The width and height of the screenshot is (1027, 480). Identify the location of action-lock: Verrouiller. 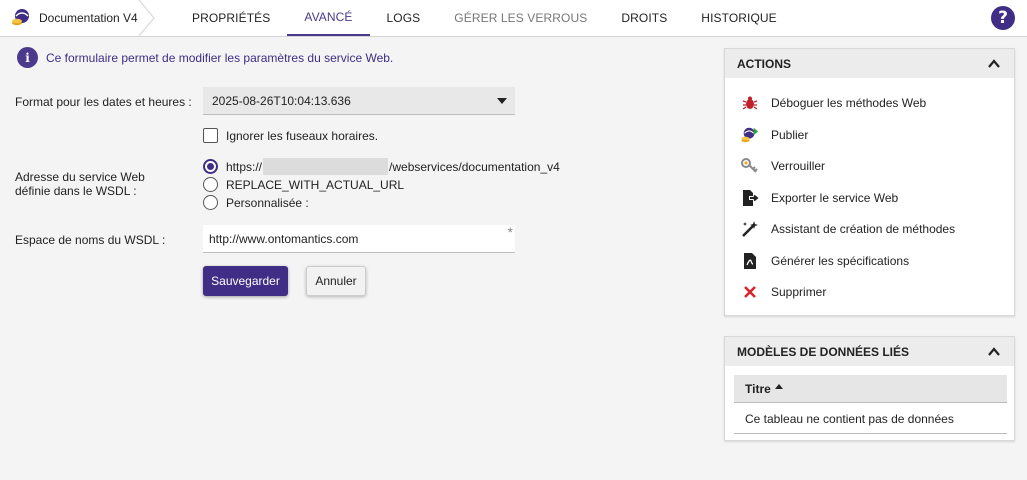
(783, 166).